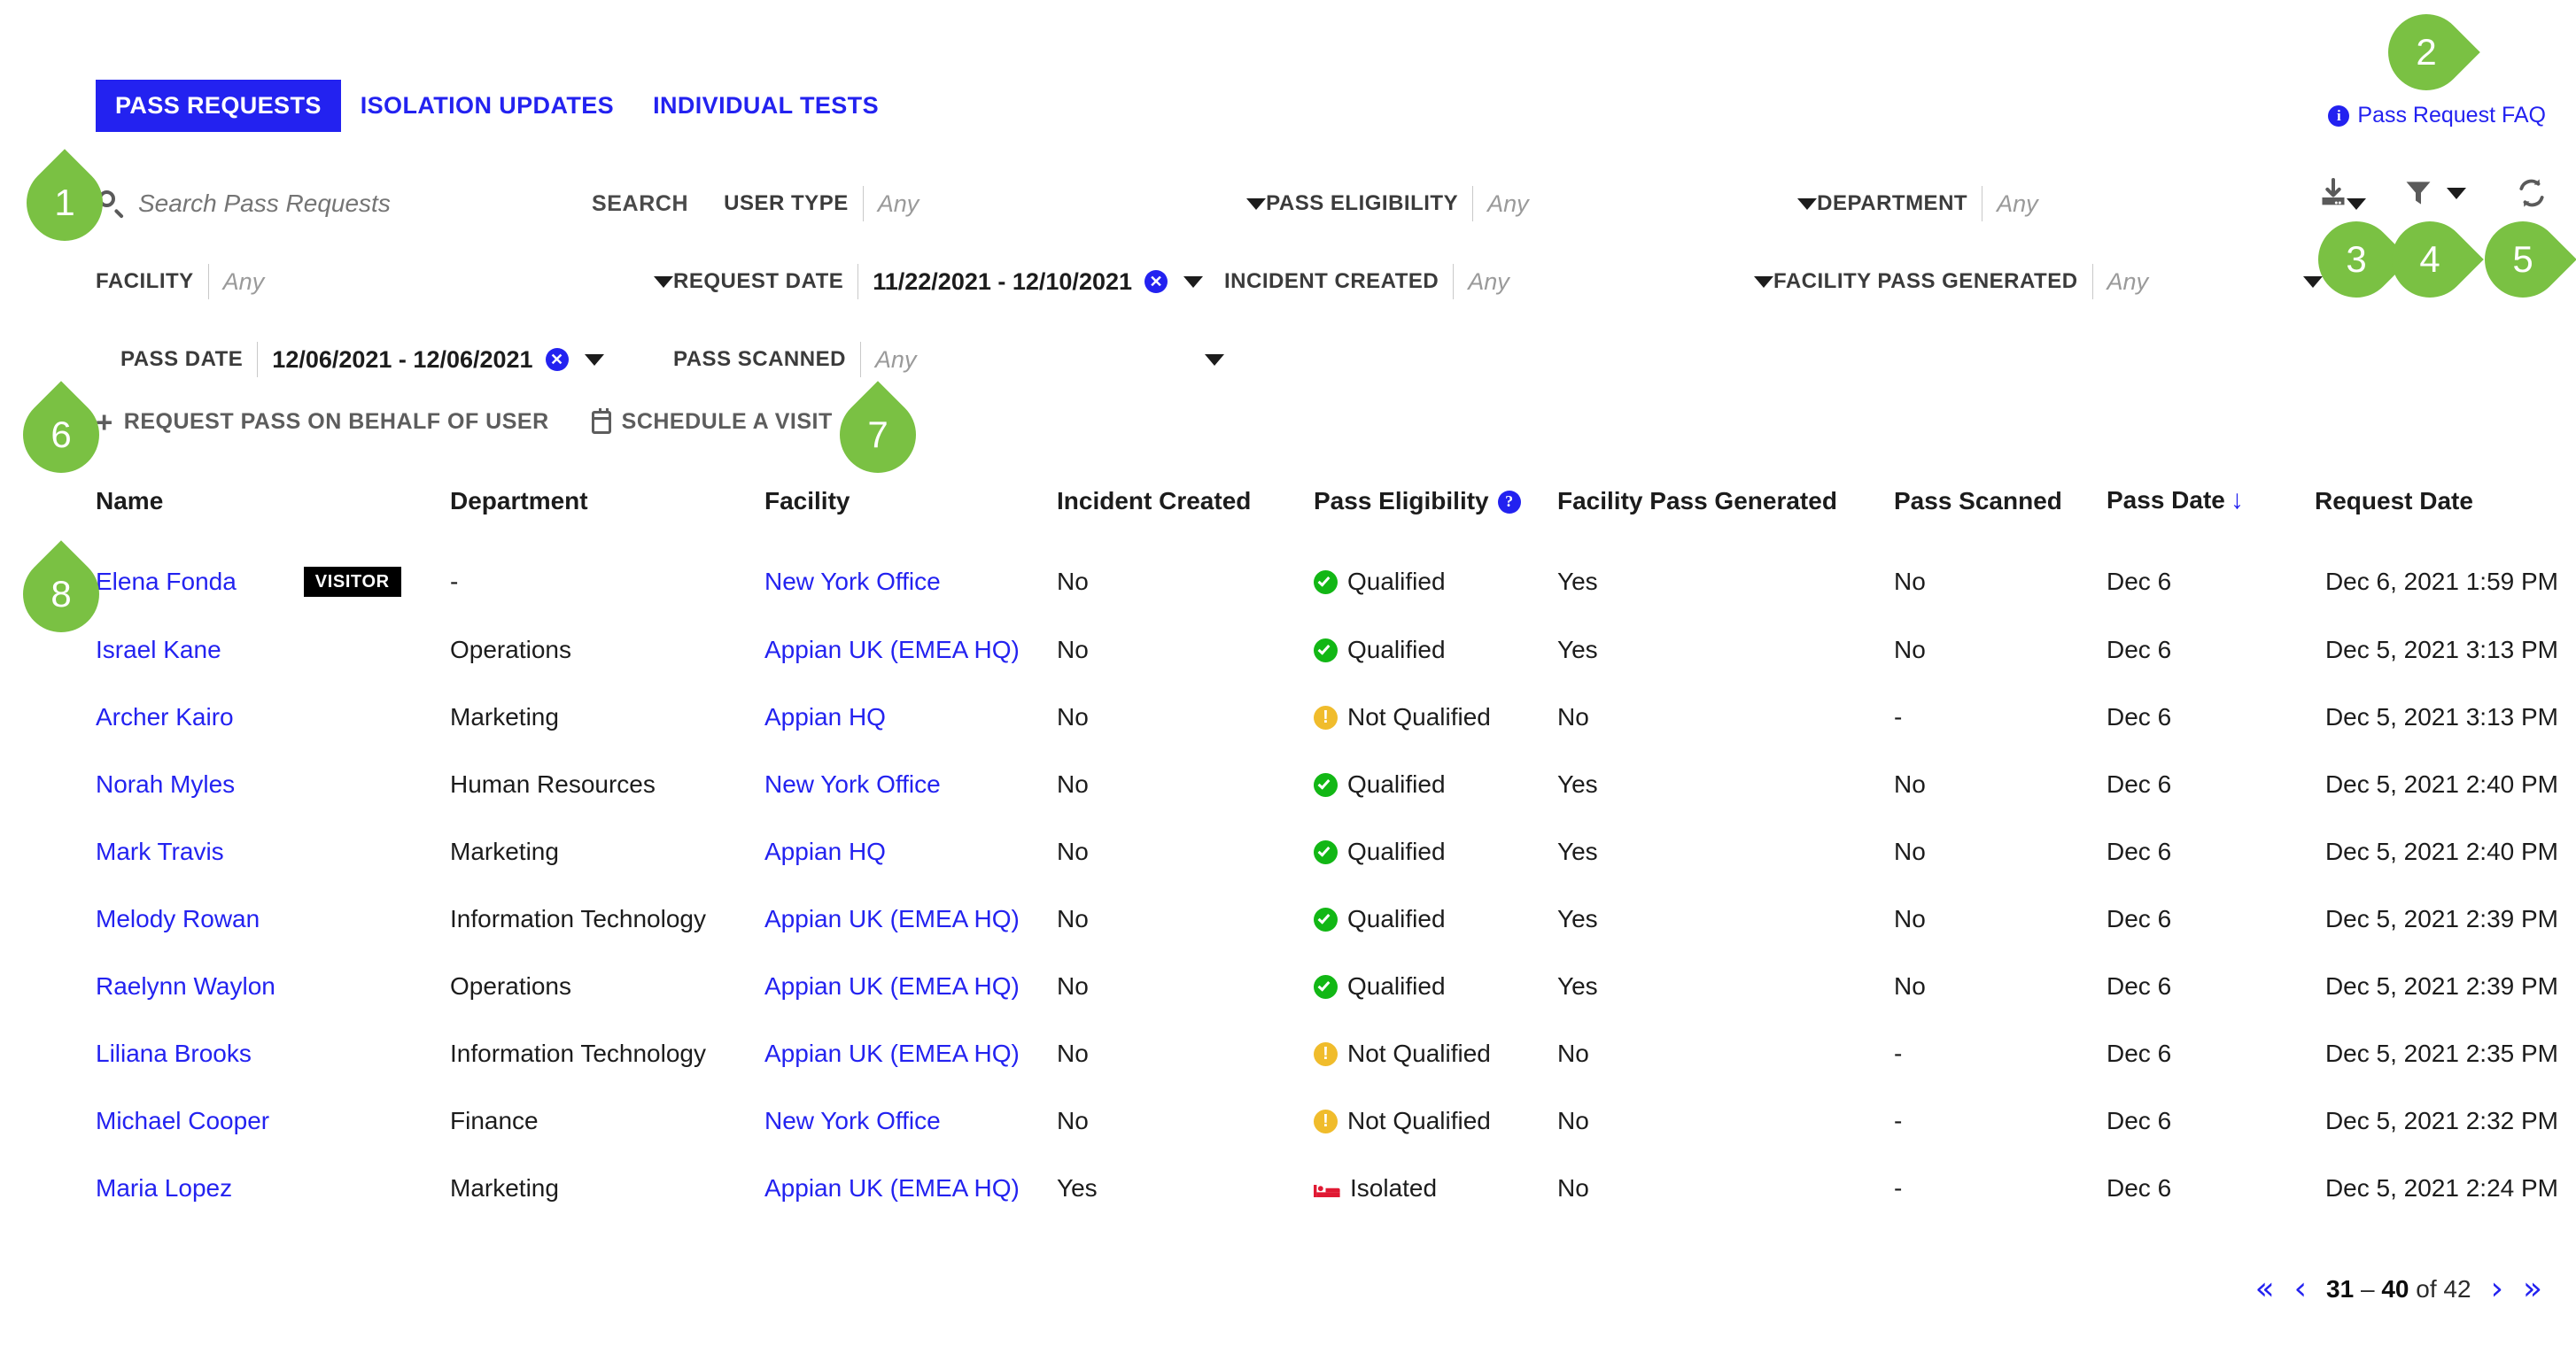 The image size is (2576, 1346). Describe the element at coordinates (1542, 203) in the screenshot. I see `filter-pass-eligibility: PASS ELIGIBILITY Any` at that location.